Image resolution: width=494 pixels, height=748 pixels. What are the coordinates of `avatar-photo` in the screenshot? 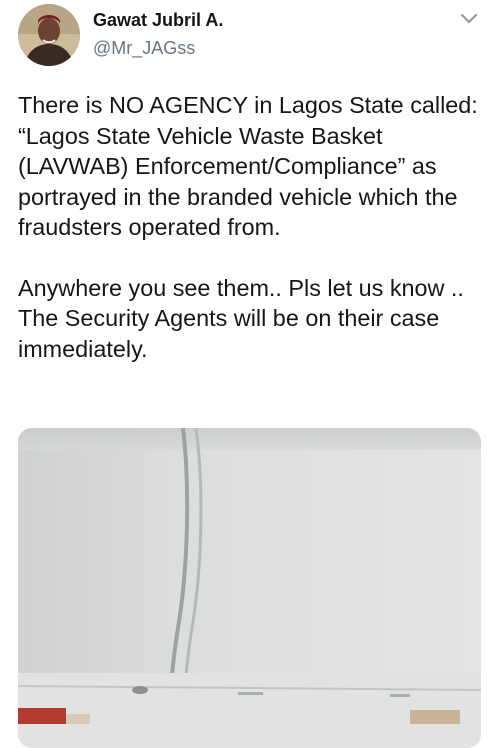 It's located at (49, 35).